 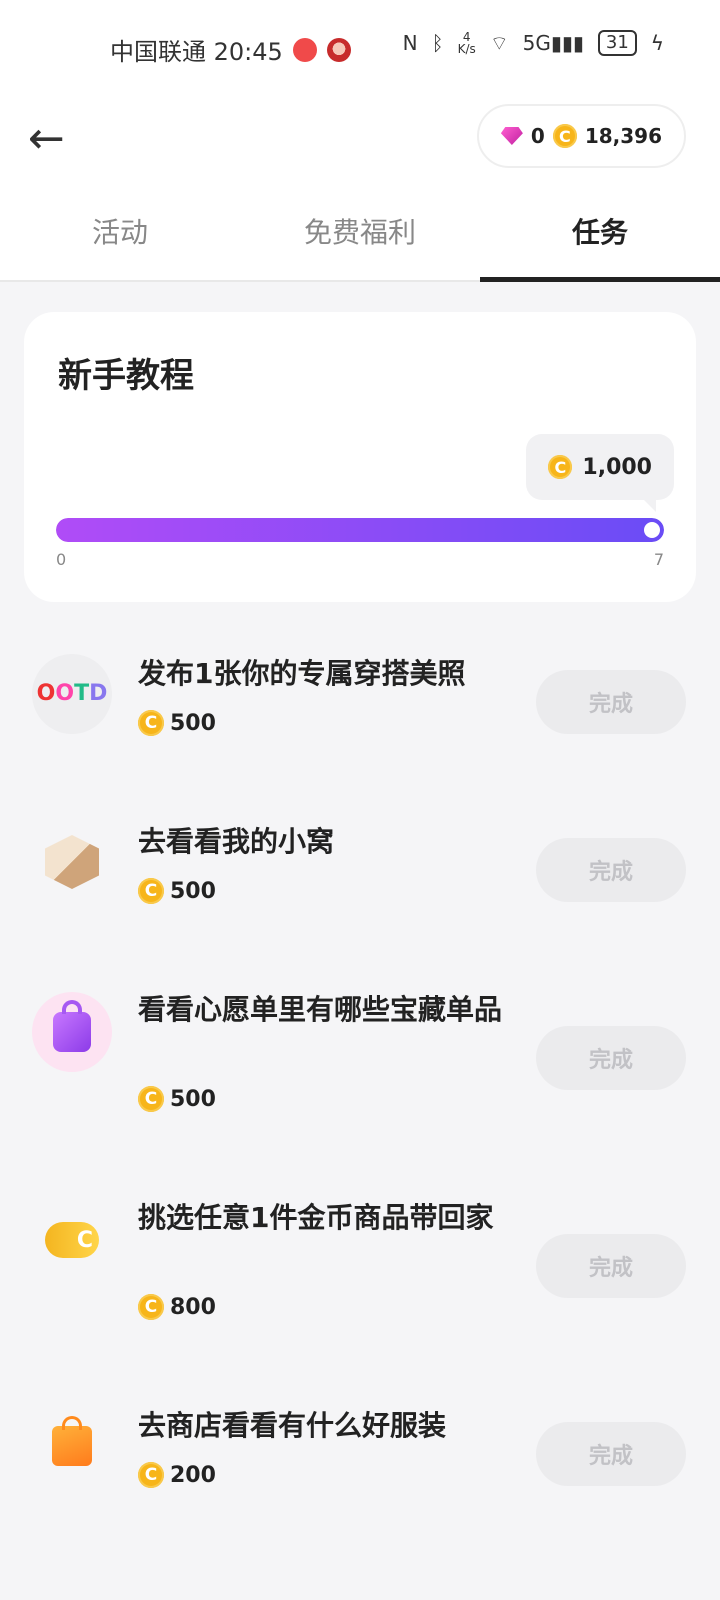 I want to click on status-bar: 中国联通 20:45 N ᛒ 4 K/s ⌔ 5G▮▮▮ 31 ϟ, so click(x=360, y=48).